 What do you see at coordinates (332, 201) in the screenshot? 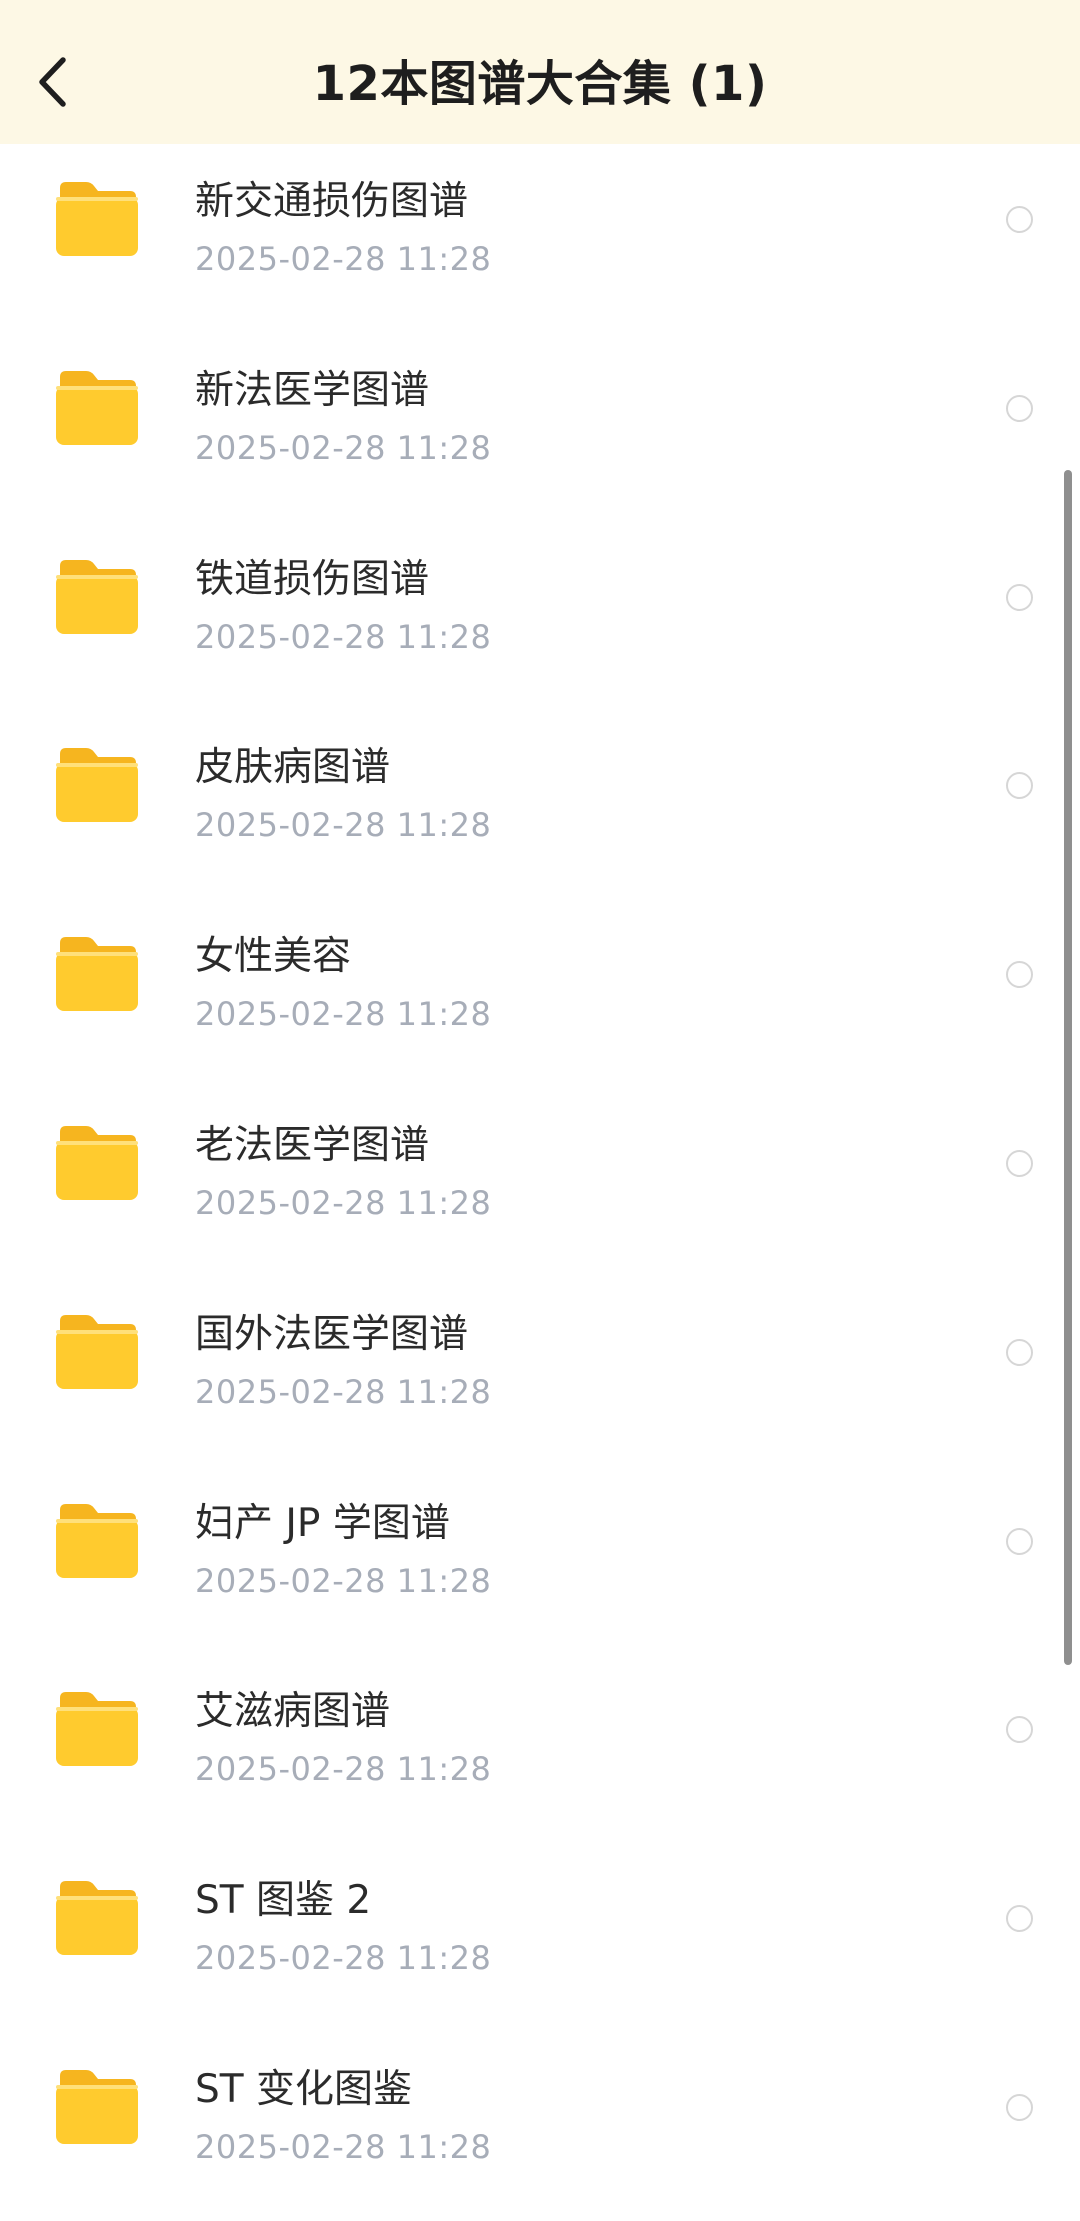
I see `folder-name: 新交通损伤图谱` at bounding box center [332, 201].